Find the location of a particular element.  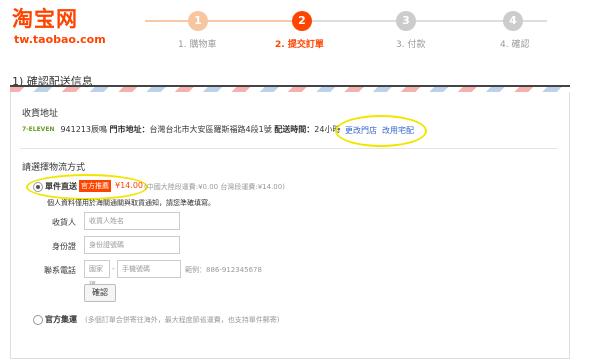

step-3-circle: 3 is located at coordinates (406, 21).